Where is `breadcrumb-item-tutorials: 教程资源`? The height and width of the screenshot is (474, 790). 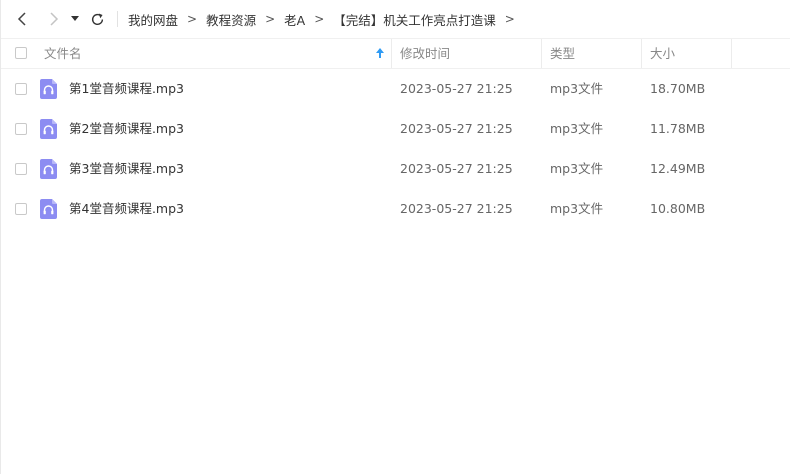
breadcrumb-item-tutorials: 教程资源 is located at coordinates (231, 19).